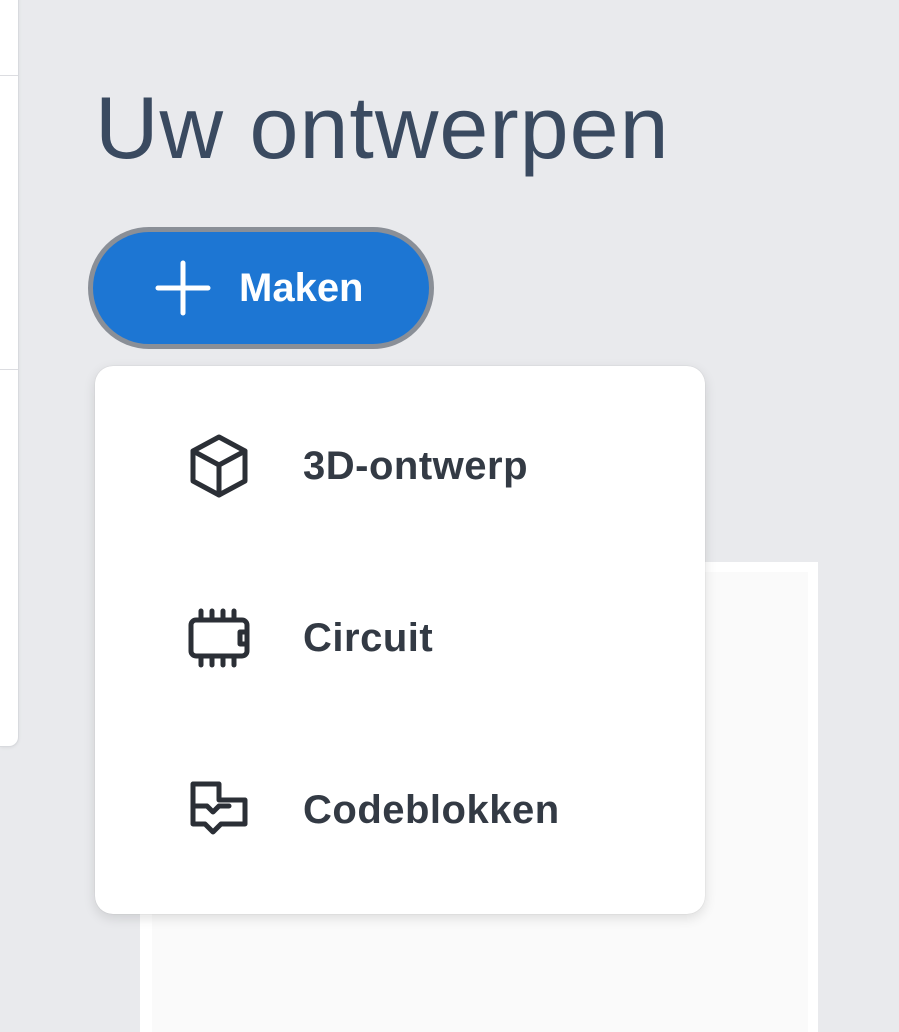 The image size is (899, 1032). I want to click on menu-item-codeblocks: Codeblokken, so click(400, 810).